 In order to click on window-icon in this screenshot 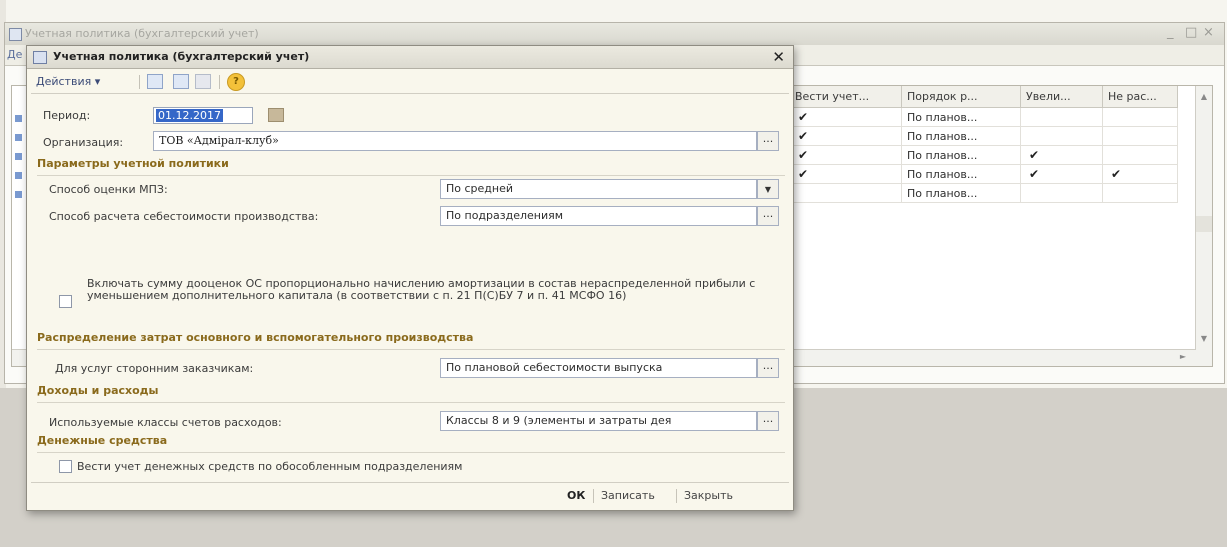, I will do `click(15, 34)`.